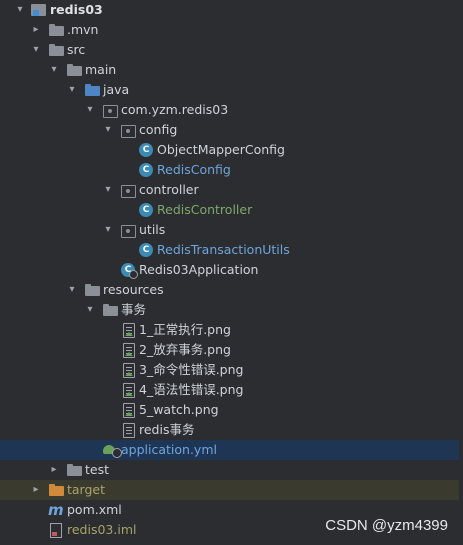 This screenshot has width=463, height=545. Describe the element at coordinates (152, 229) in the screenshot. I see `tree-label: utils` at that location.